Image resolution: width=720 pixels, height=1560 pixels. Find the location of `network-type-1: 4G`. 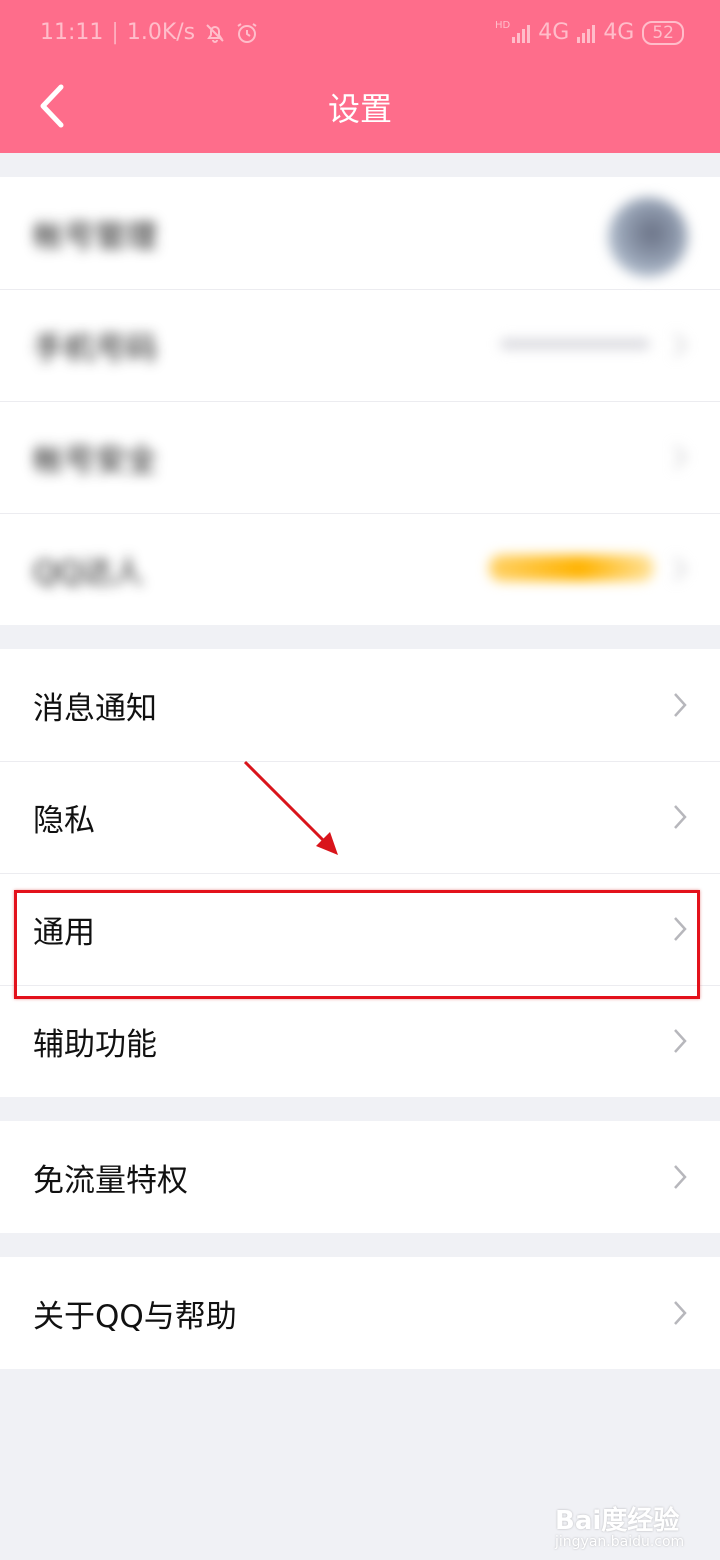

network-type-1: 4G is located at coordinates (554, 32).